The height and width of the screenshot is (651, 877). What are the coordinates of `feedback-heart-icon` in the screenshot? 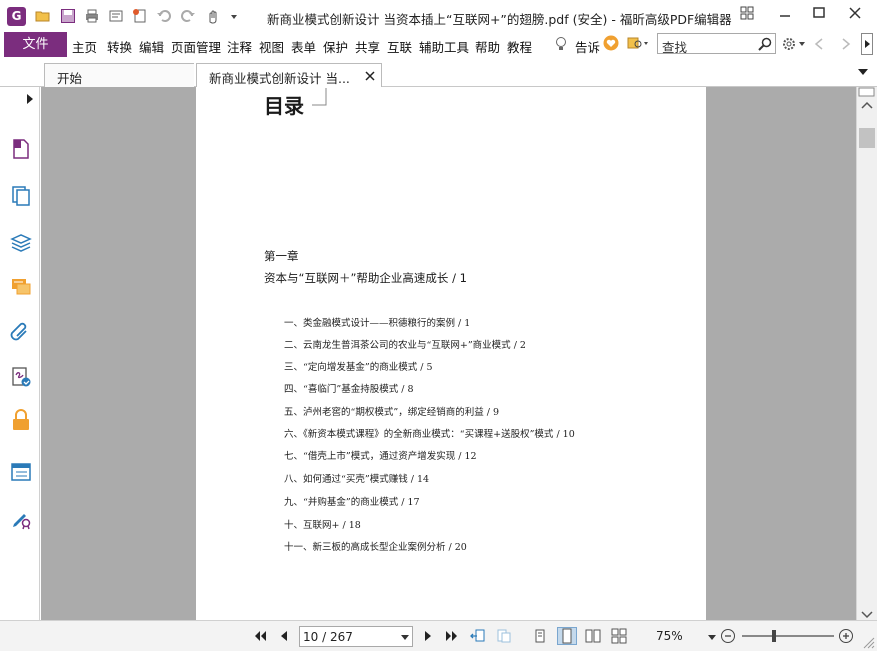 It's located at (611, 43).